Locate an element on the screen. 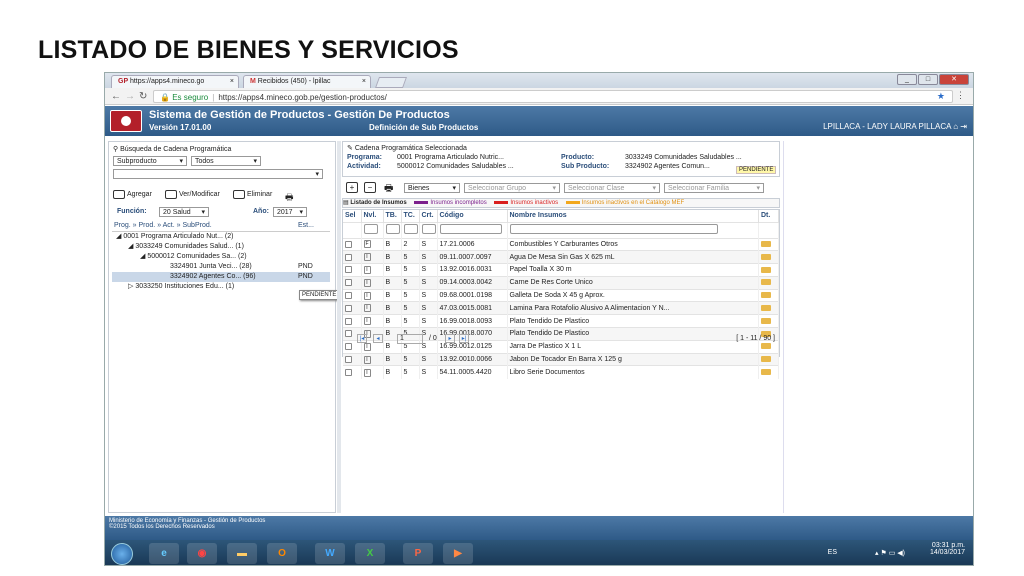 The width and height of the screenshot is (1024, 576). familia-select: Seleccionar Familia ▾ is located at coordinates (714, 188).